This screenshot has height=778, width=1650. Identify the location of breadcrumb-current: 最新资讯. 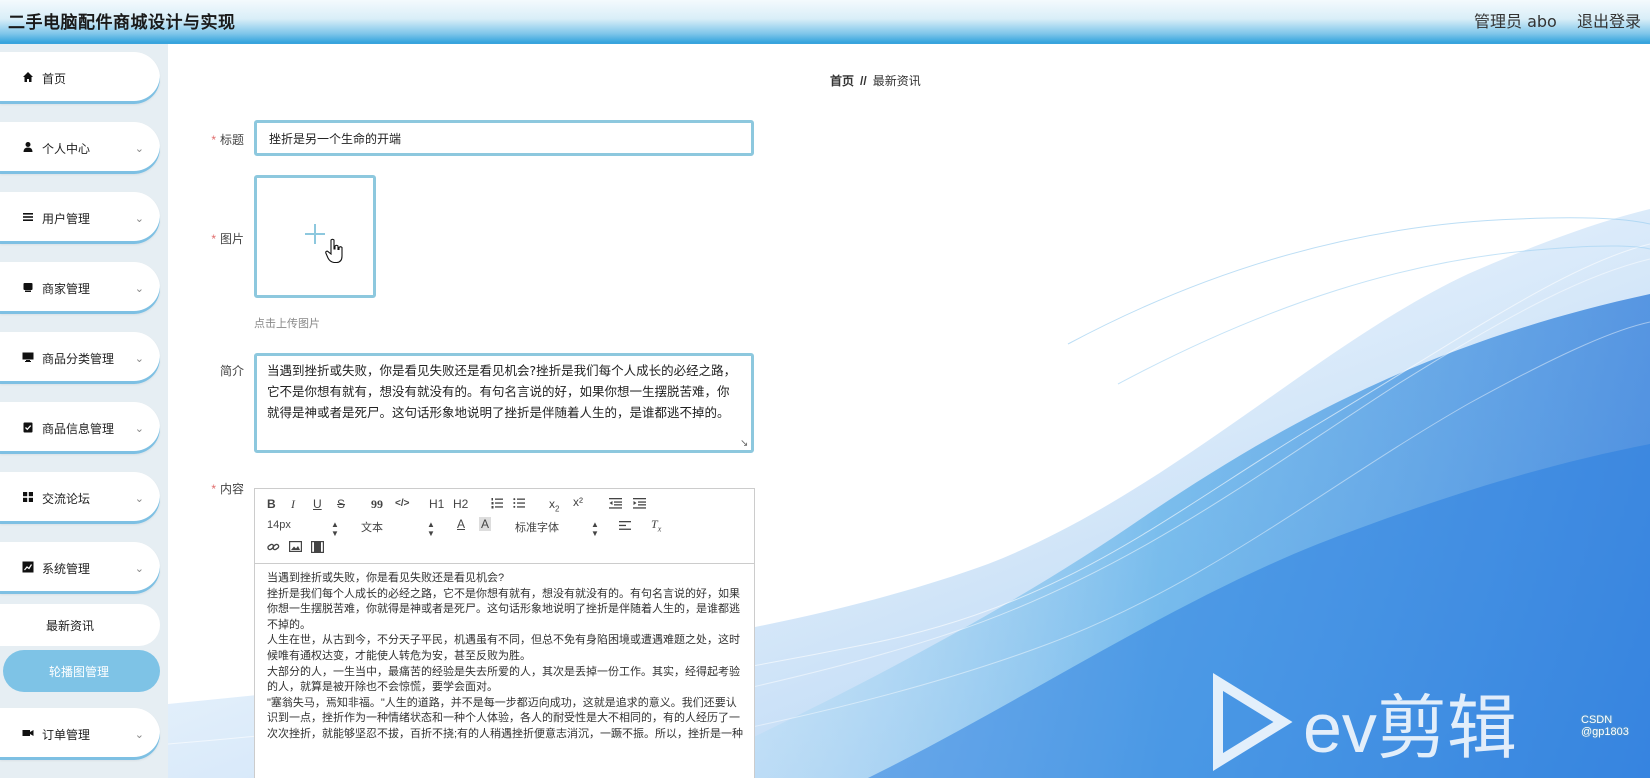
(896, 81).